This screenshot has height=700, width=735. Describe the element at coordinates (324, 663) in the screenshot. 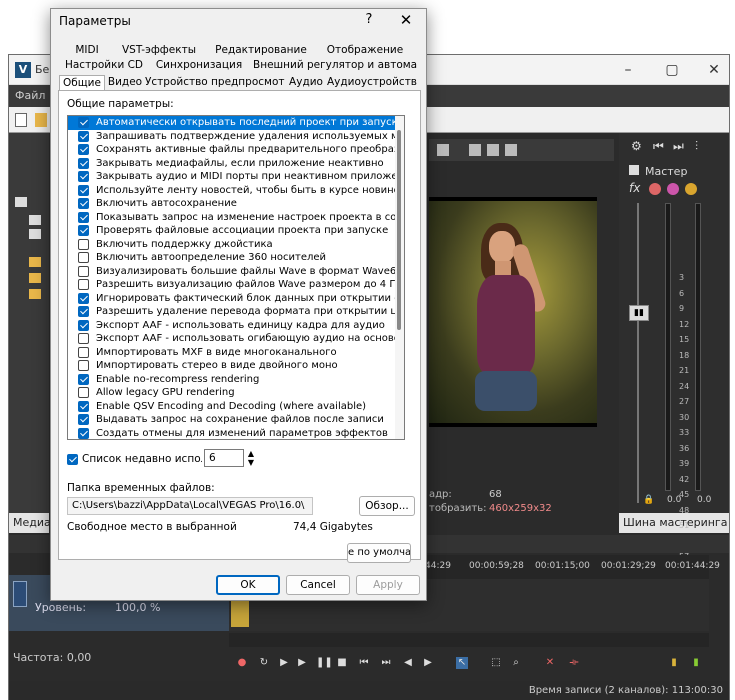

I see `pause-icon: ❚❚` at that location.